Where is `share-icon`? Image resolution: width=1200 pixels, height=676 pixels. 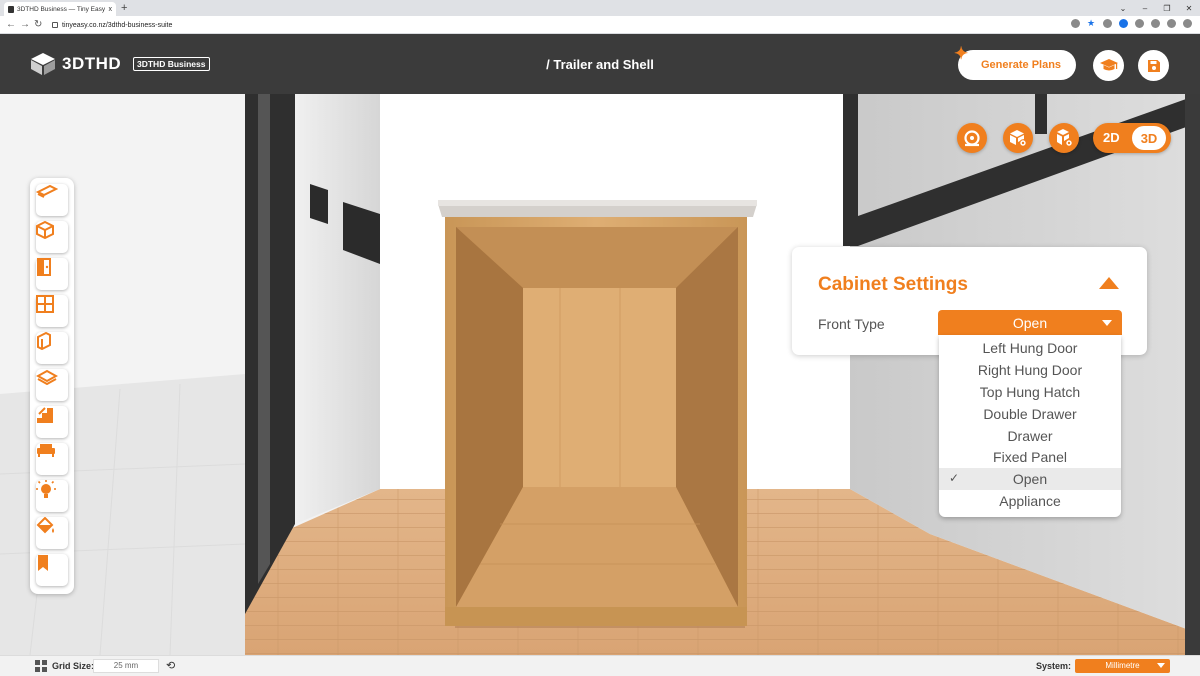
share-icon is located at coordinates (1075, 23).